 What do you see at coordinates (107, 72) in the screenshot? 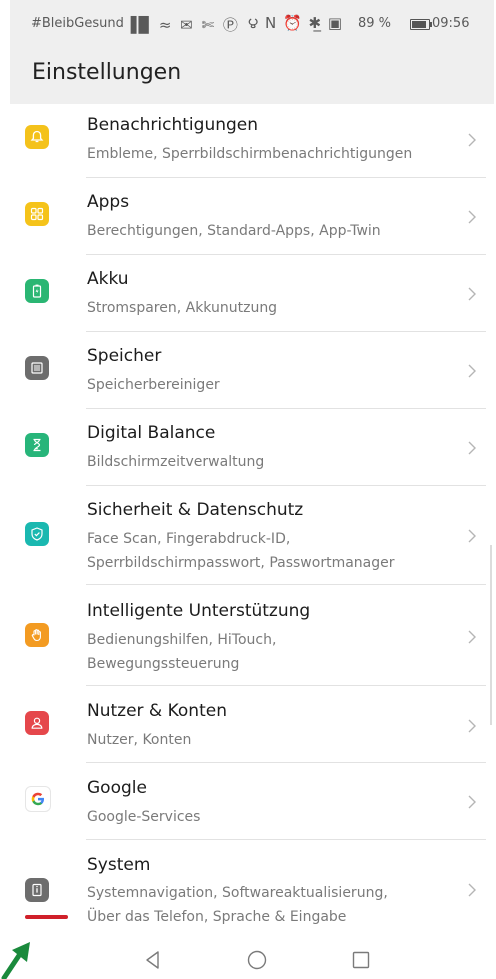
I see `page-title: Einstellungen` at bounding box center [107, 72].